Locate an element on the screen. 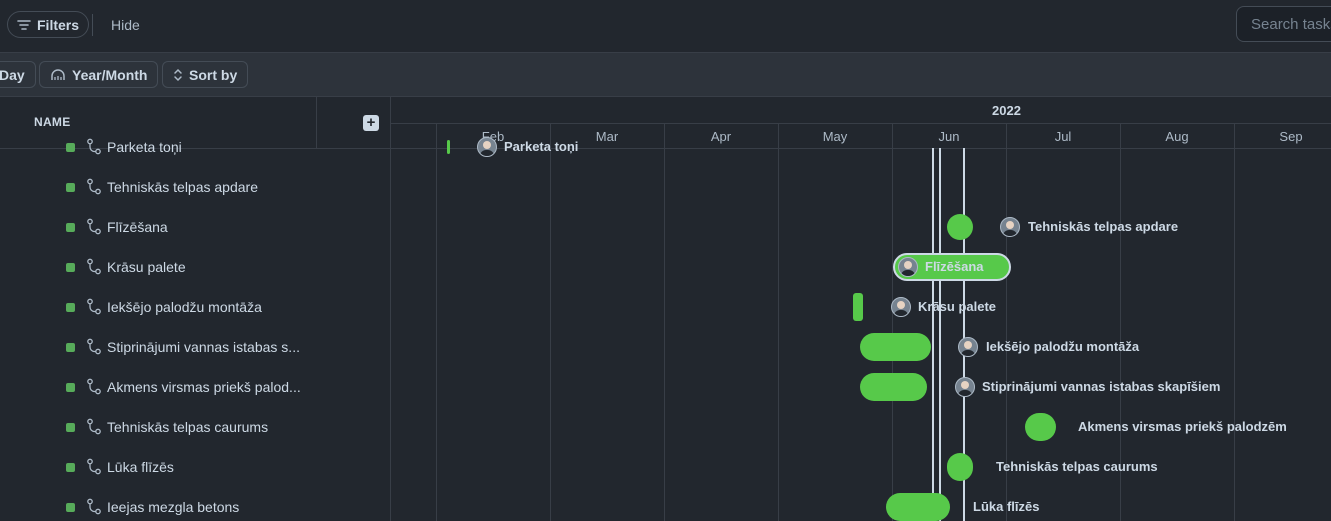  task-bar-label: Flīzēšana is located at coordinates (954, 266).